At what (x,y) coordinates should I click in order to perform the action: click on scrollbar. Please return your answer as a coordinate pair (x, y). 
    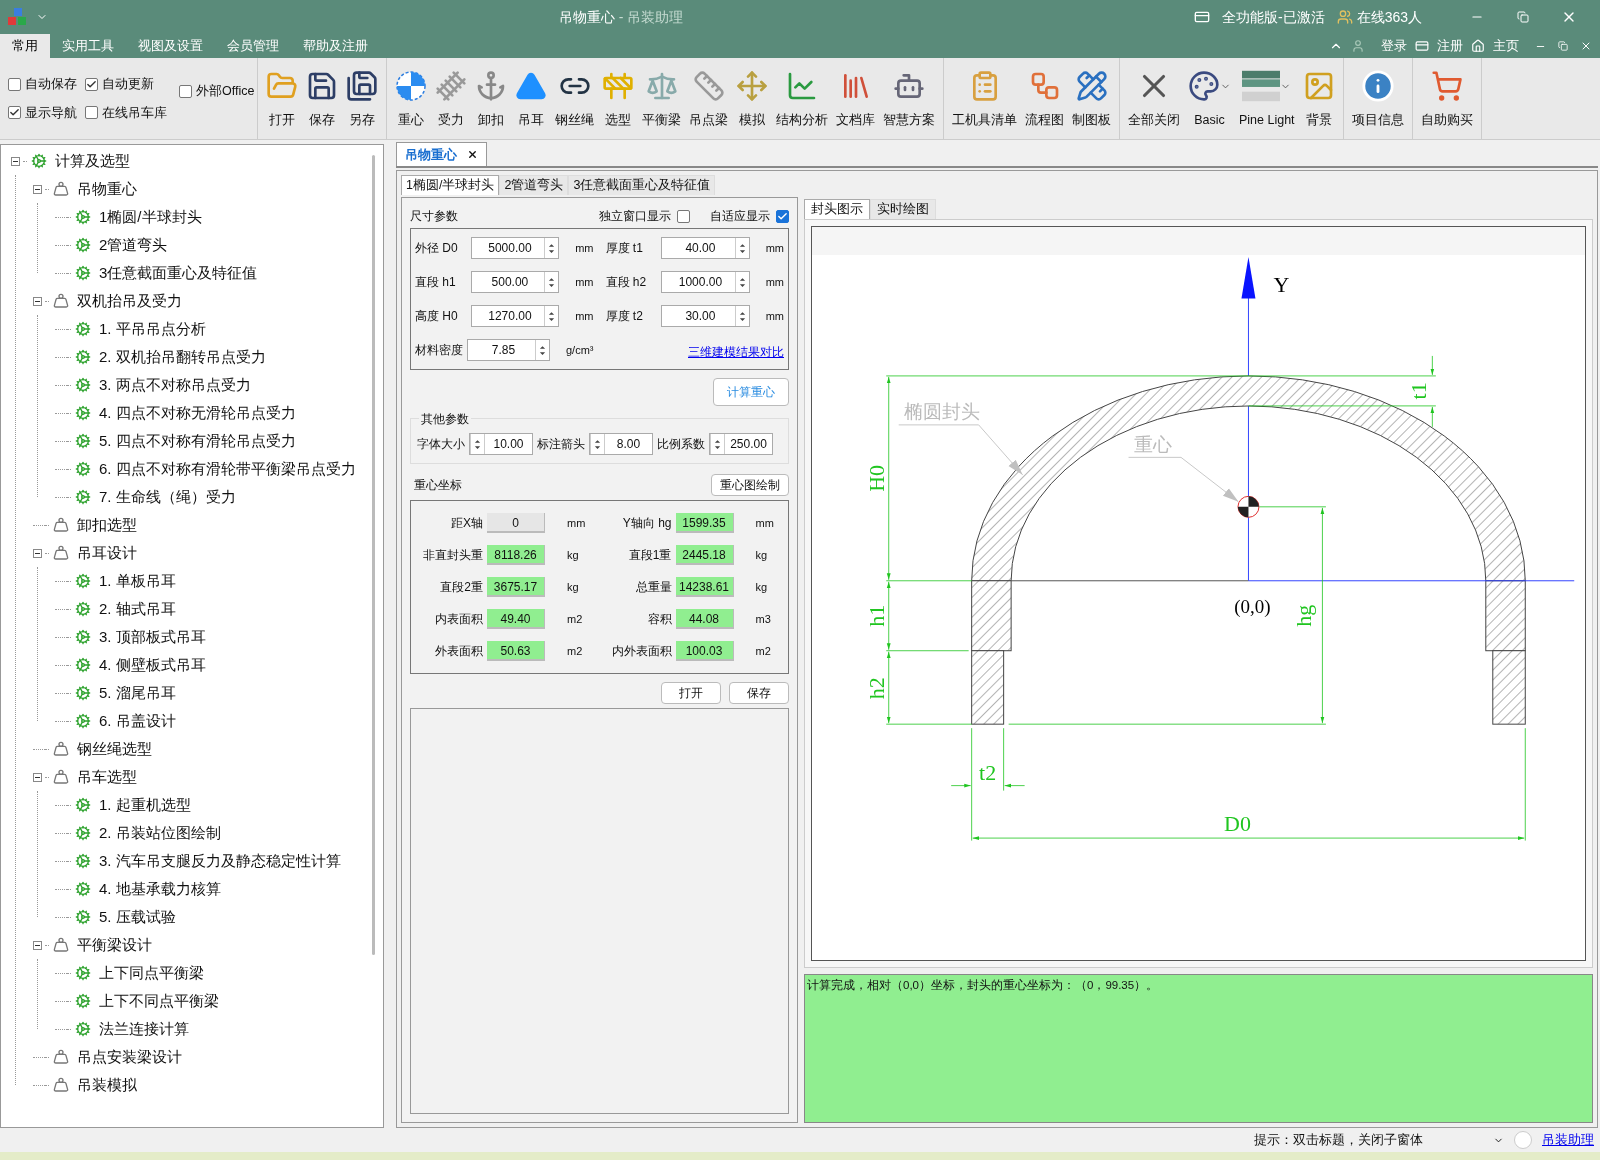
    Looking at the image, I should click on (373, 555).